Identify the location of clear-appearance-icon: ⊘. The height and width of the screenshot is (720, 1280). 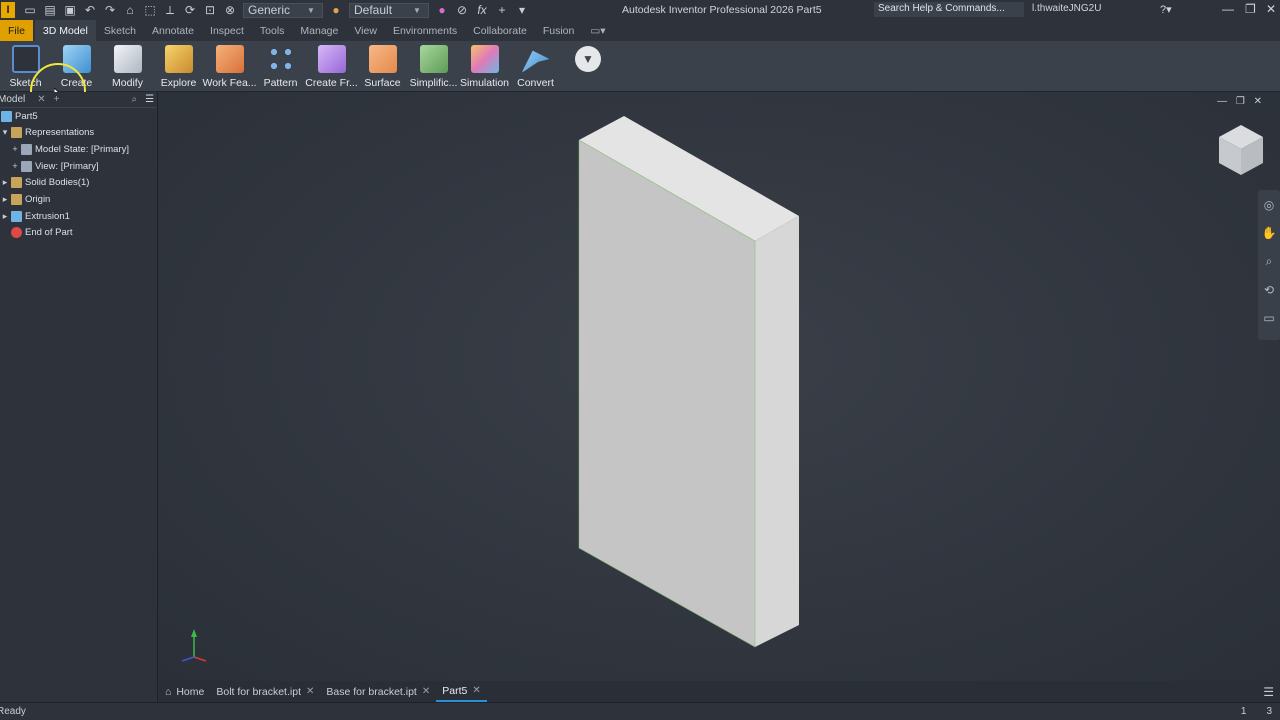
(462, 10).